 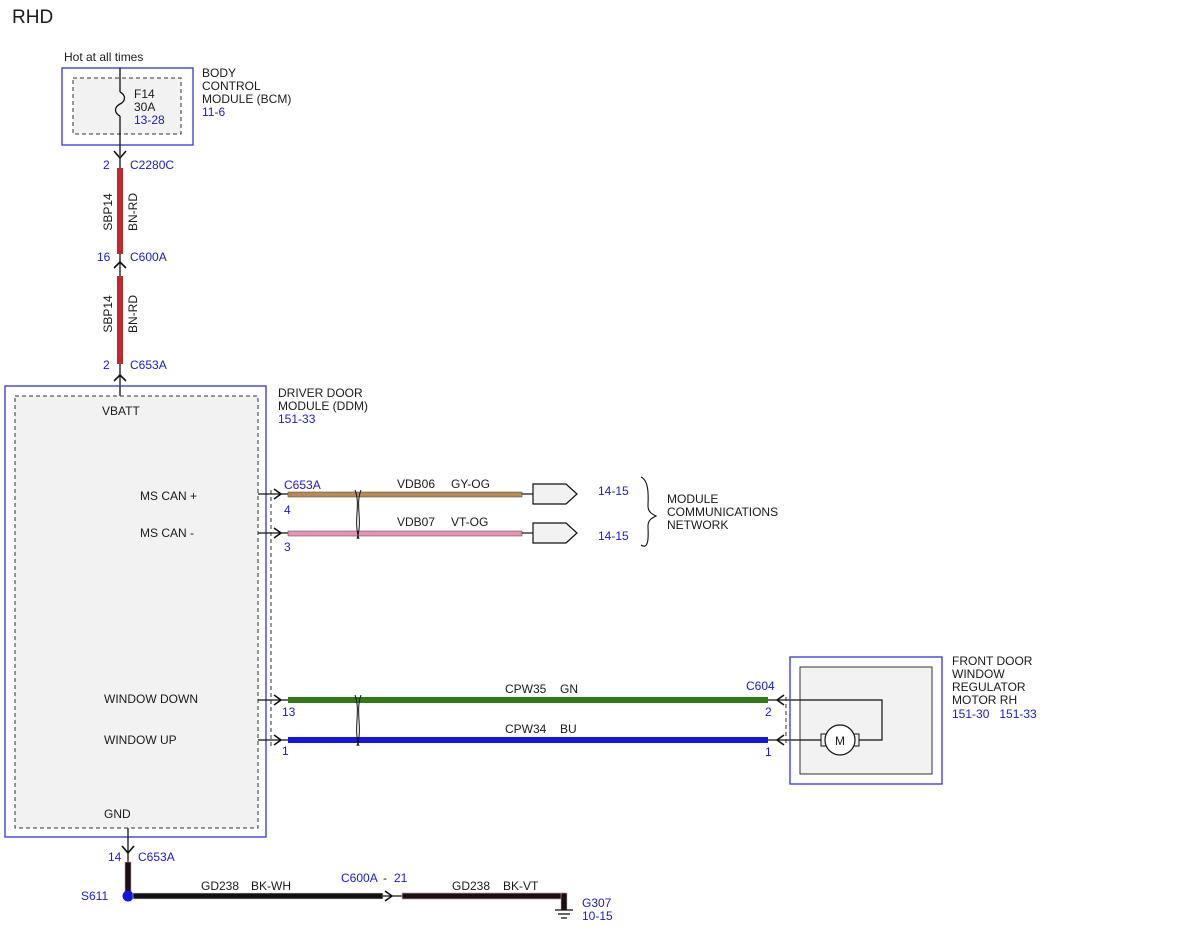 I want to click on wire-gd238-bk-wh, so click(x=258, y=896).